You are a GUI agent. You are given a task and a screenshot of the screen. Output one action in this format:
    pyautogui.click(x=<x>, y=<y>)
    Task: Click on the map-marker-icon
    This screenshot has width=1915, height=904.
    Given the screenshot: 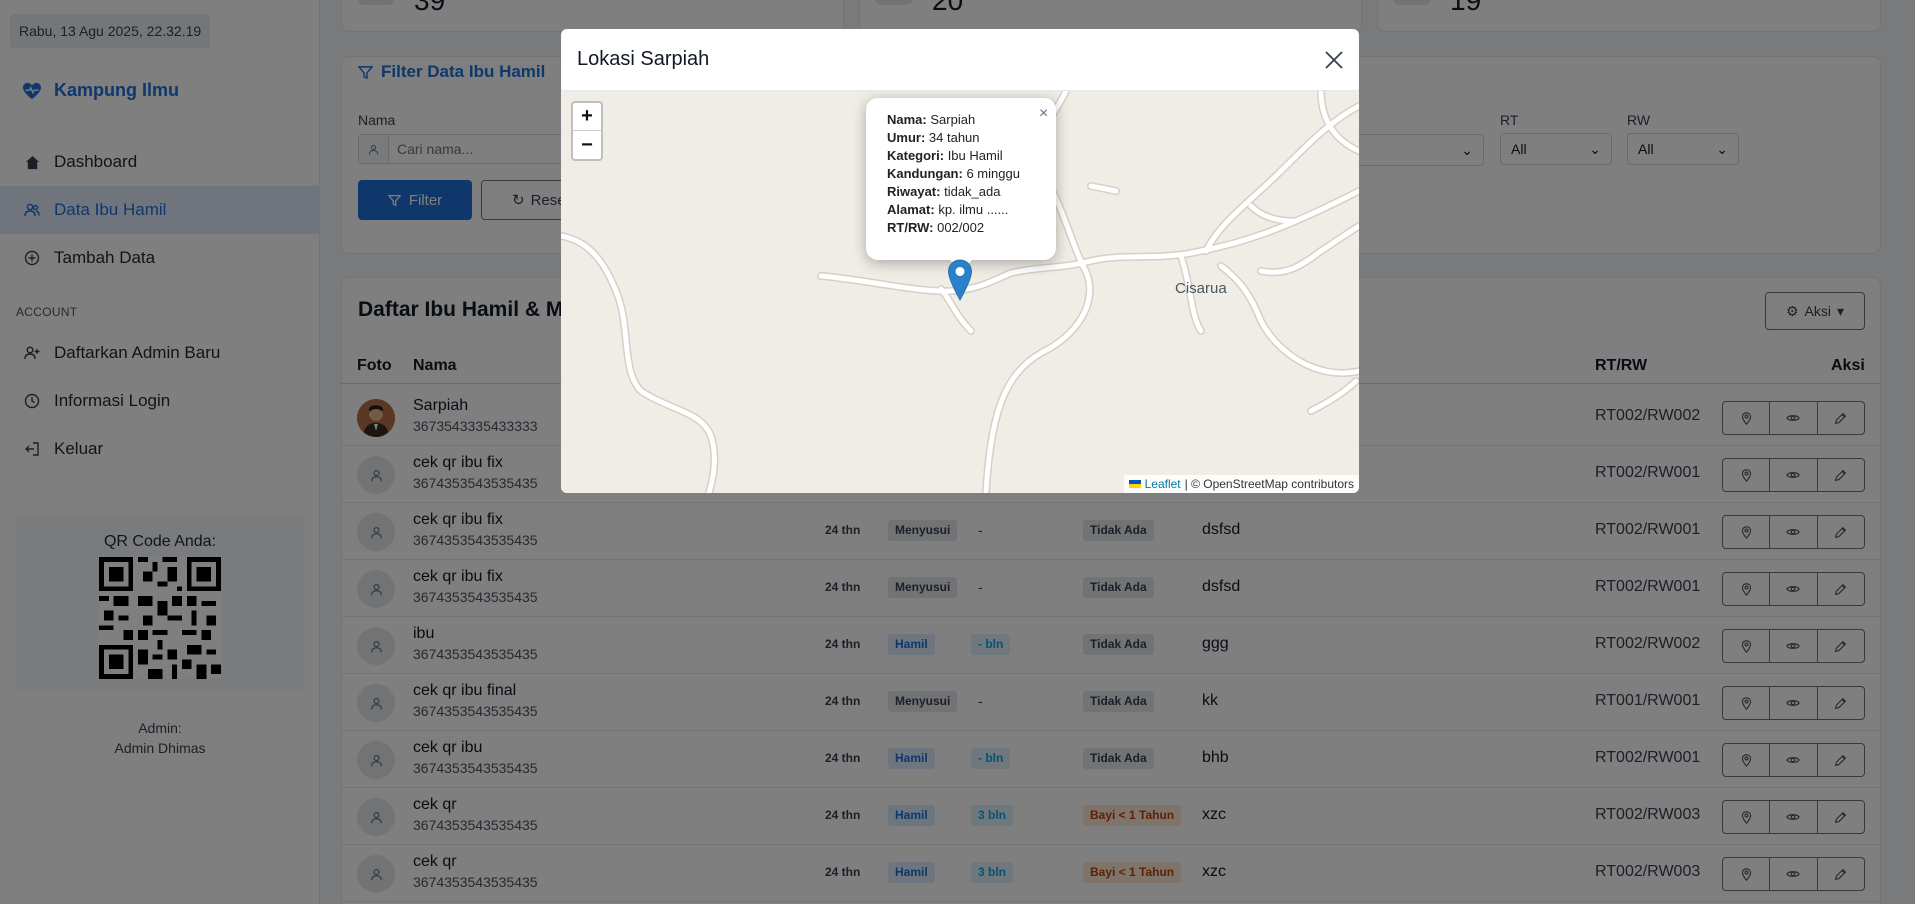 What is the action you would take?
    pyautogui.click(x=960, y=280)
    